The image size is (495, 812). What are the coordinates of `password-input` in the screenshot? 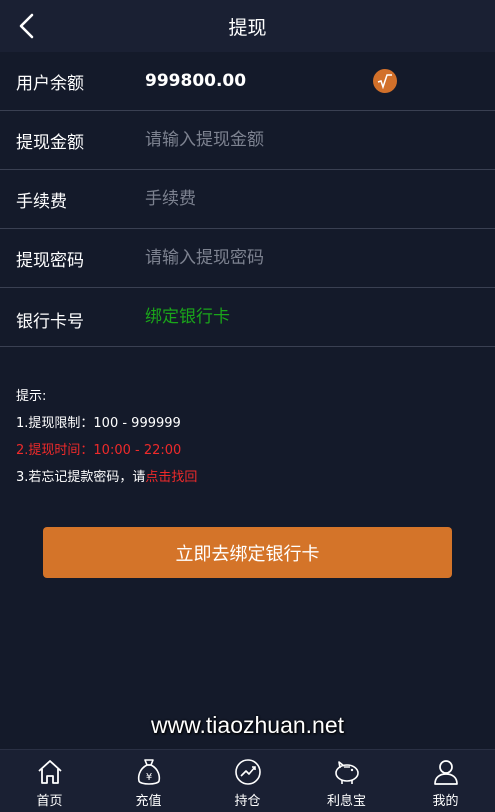 It's located at (295, 258).